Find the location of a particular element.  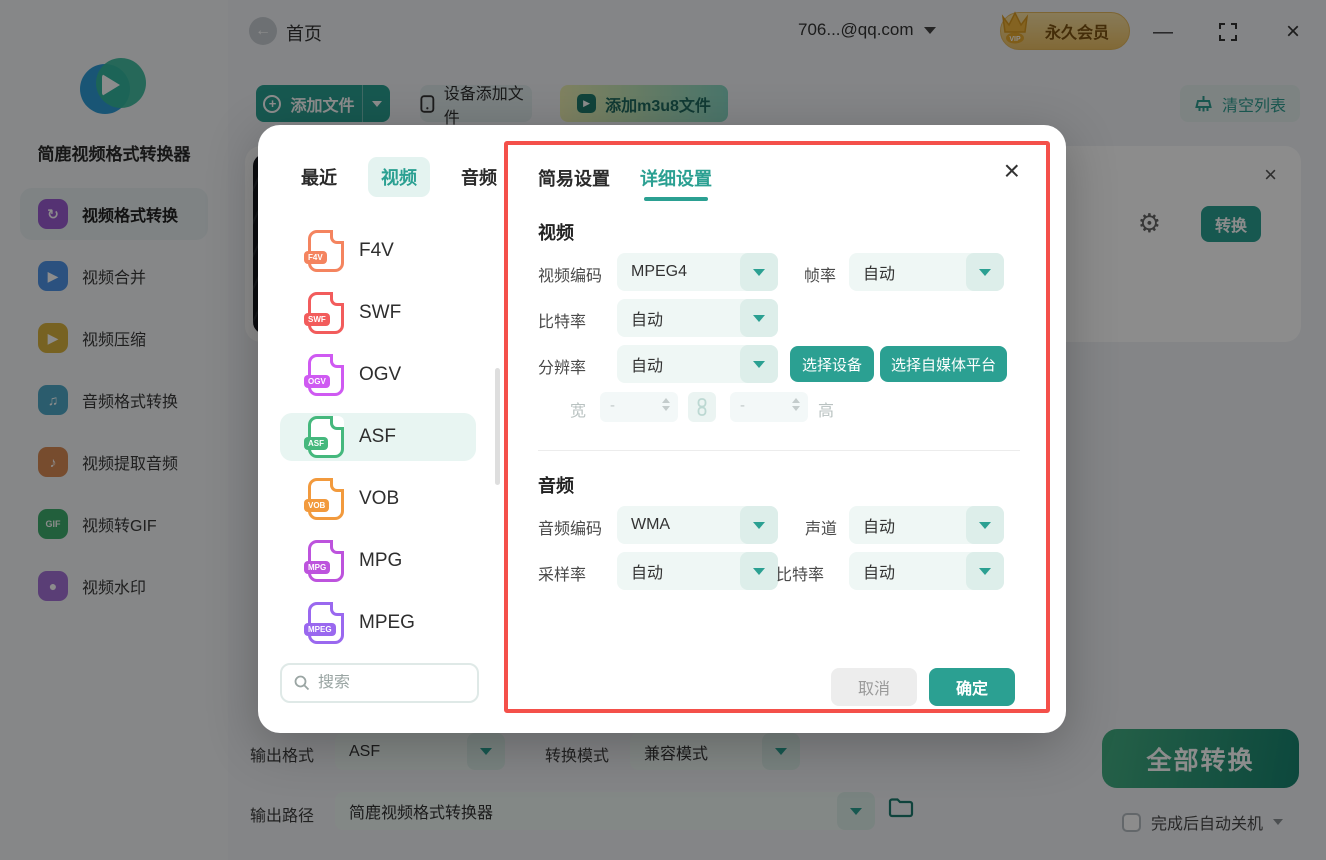

file-type-badge: OGV is located at coordinates (317, 381).